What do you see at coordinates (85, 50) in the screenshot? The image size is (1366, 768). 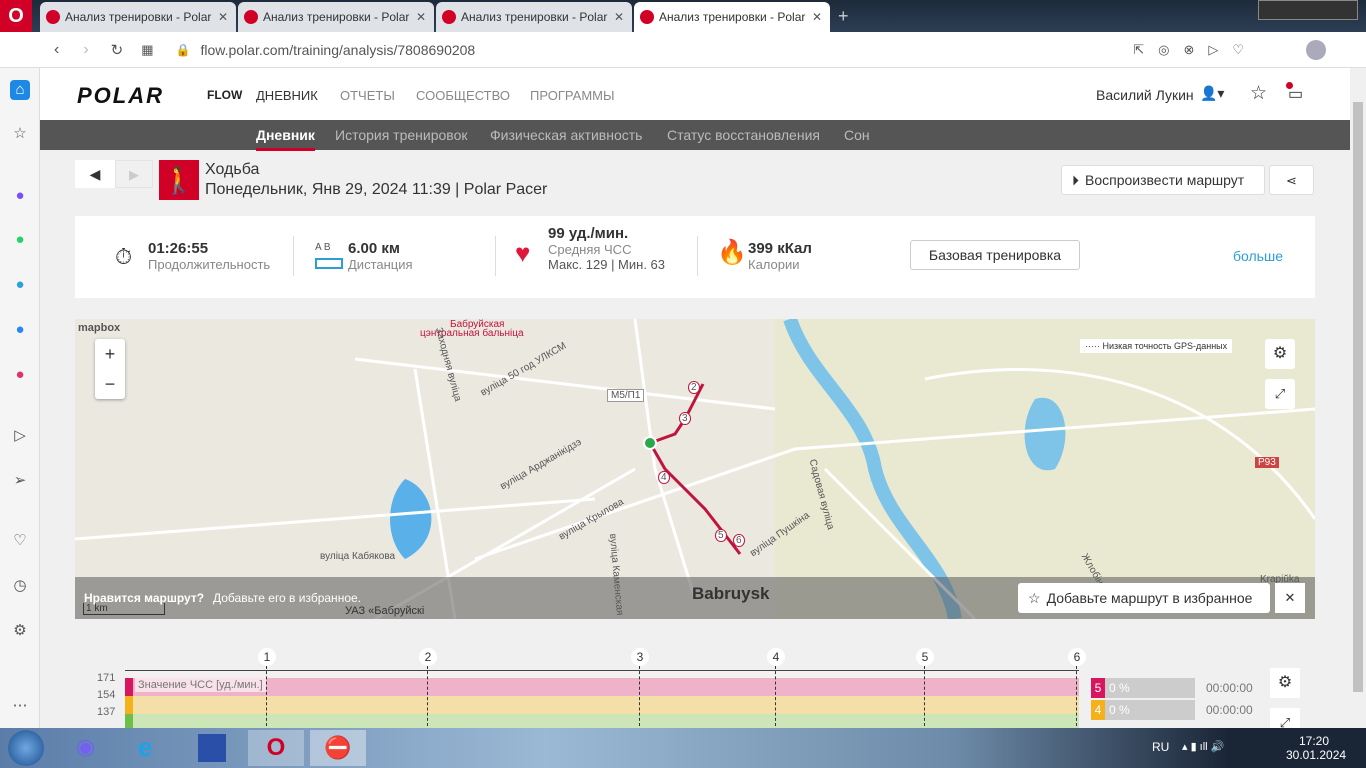 I see `forward-icon: ›` at bounding box center [85, 50].